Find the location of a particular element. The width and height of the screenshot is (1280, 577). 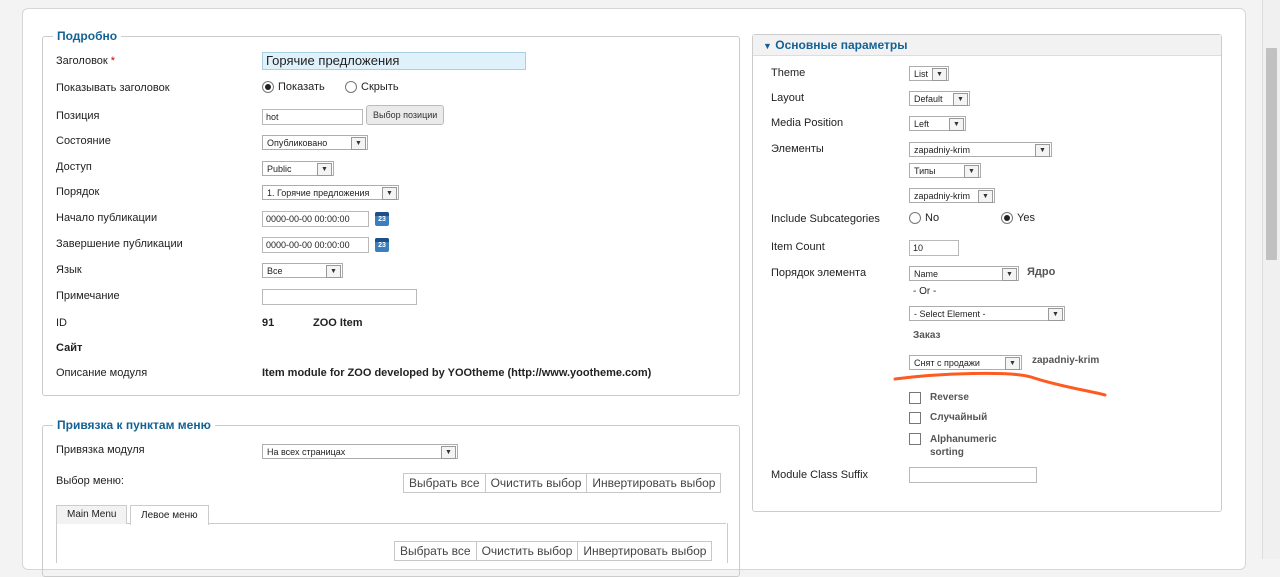

order-caption: Заказ is located at coordinates (927, 335).